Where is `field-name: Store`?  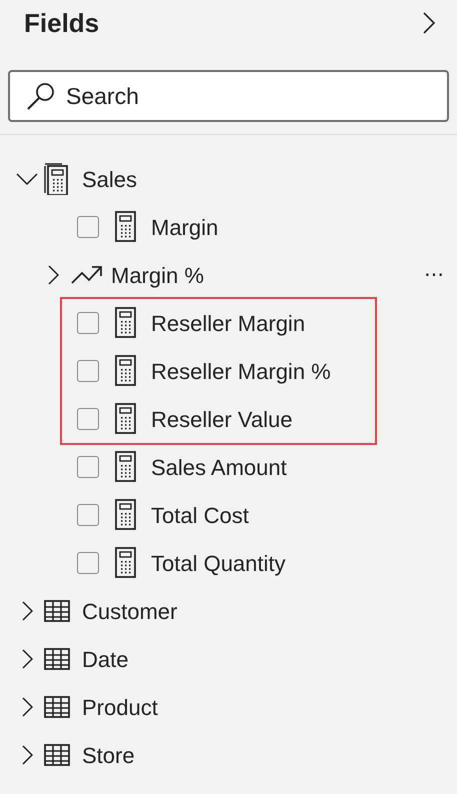 field-name: Store is located at coordinates (108, 755).